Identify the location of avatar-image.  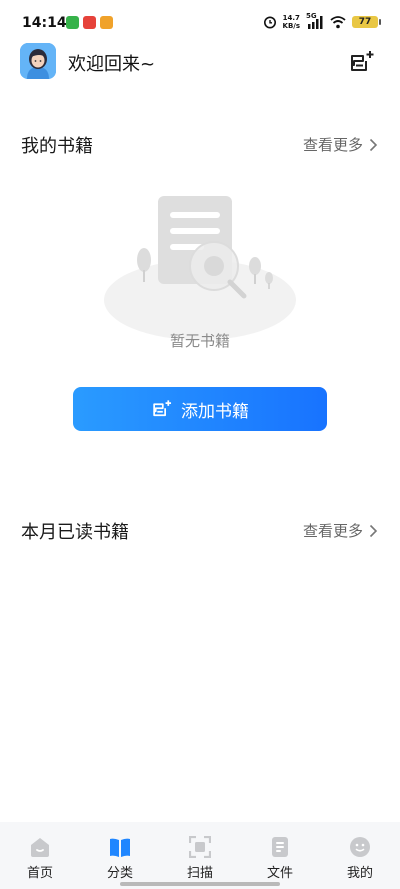
(38, 61).